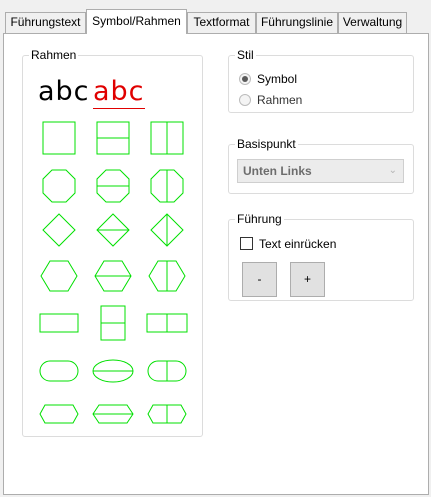 Image resolution: width=431 pixels, height=497 pixels. Describe the element at coordinates (113, 230) in the screenshot. I see `diamond-hsplit-frame-icon` at that location.